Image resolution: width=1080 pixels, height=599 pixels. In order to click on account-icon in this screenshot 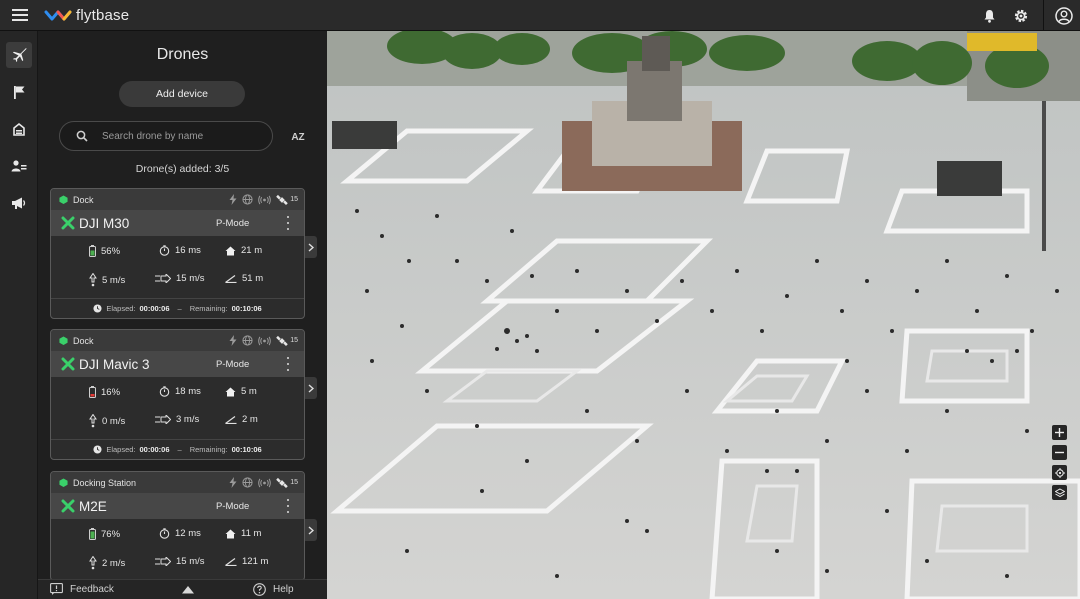, I will do `click(1064, 15)`.